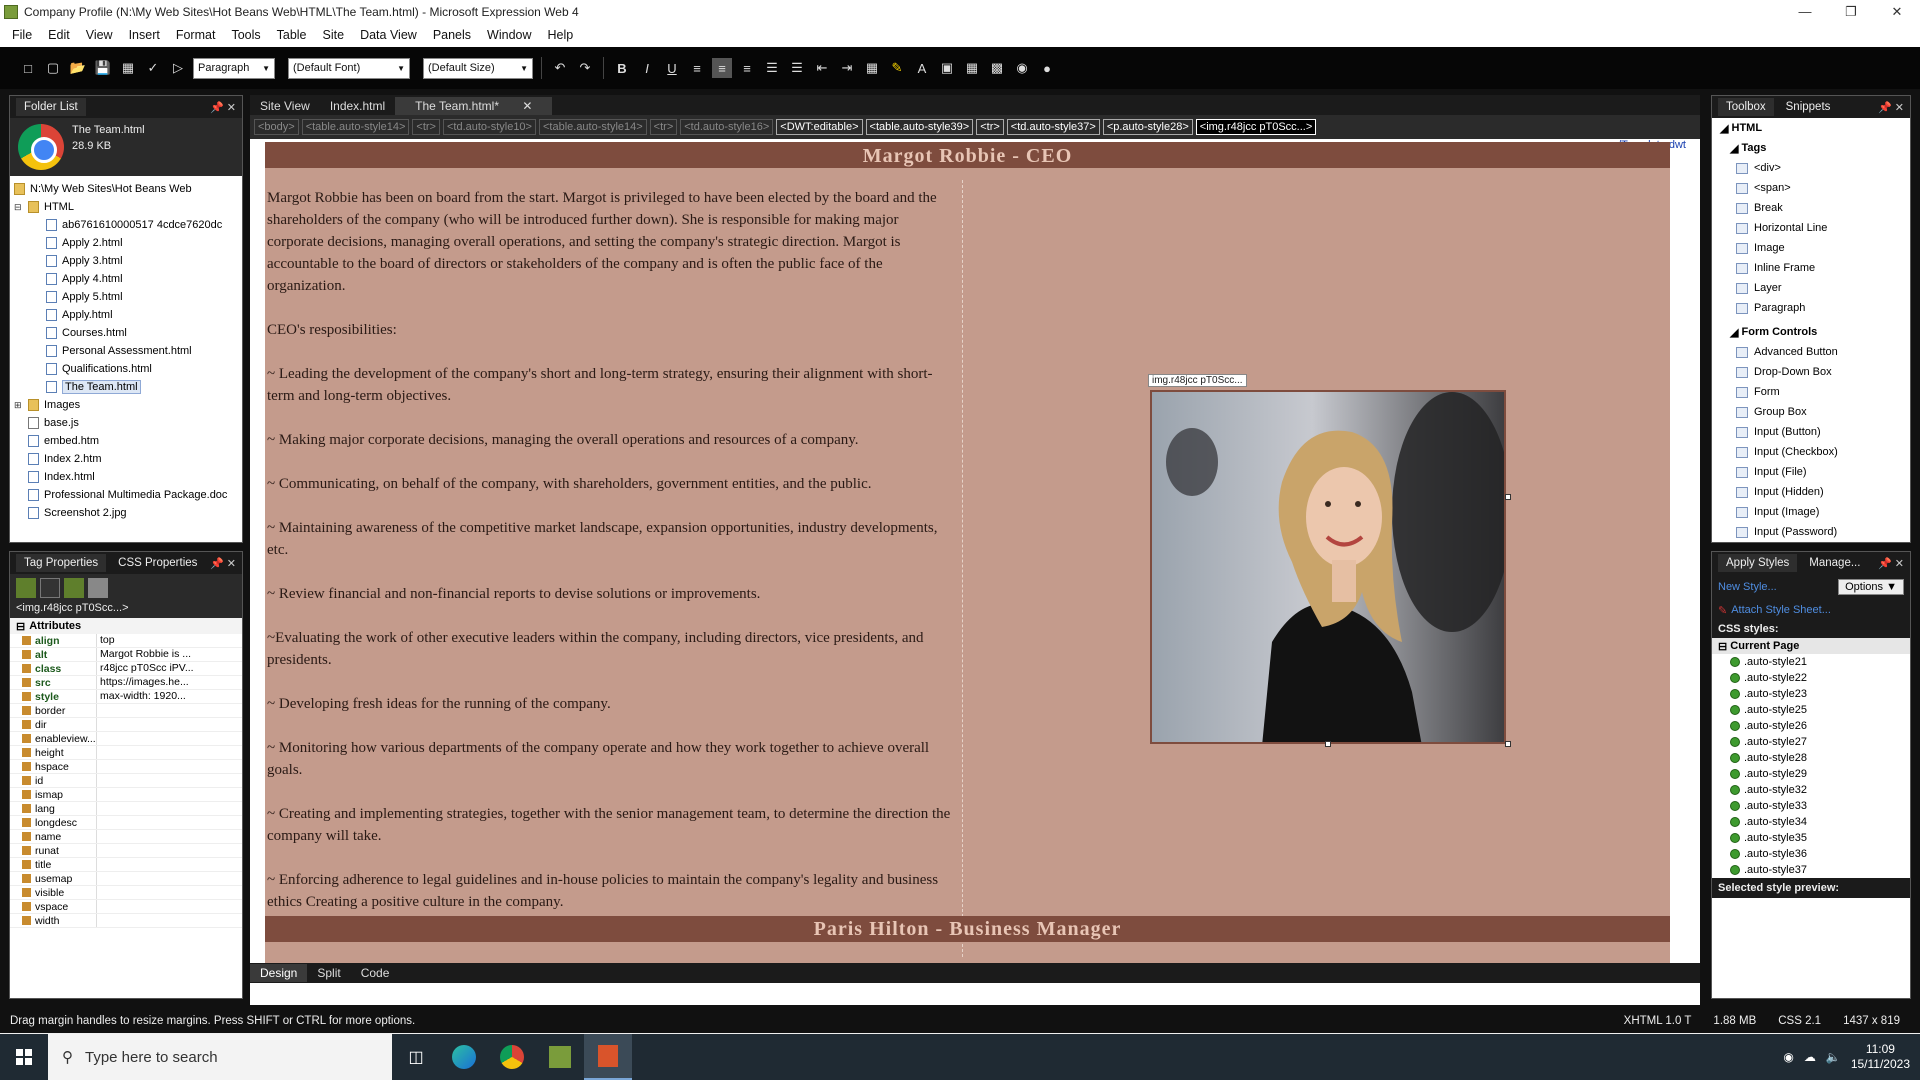 This screenshot has width=1920, height=1080. I want to click on tree-item: Index 2.htm, so click(126, 459).